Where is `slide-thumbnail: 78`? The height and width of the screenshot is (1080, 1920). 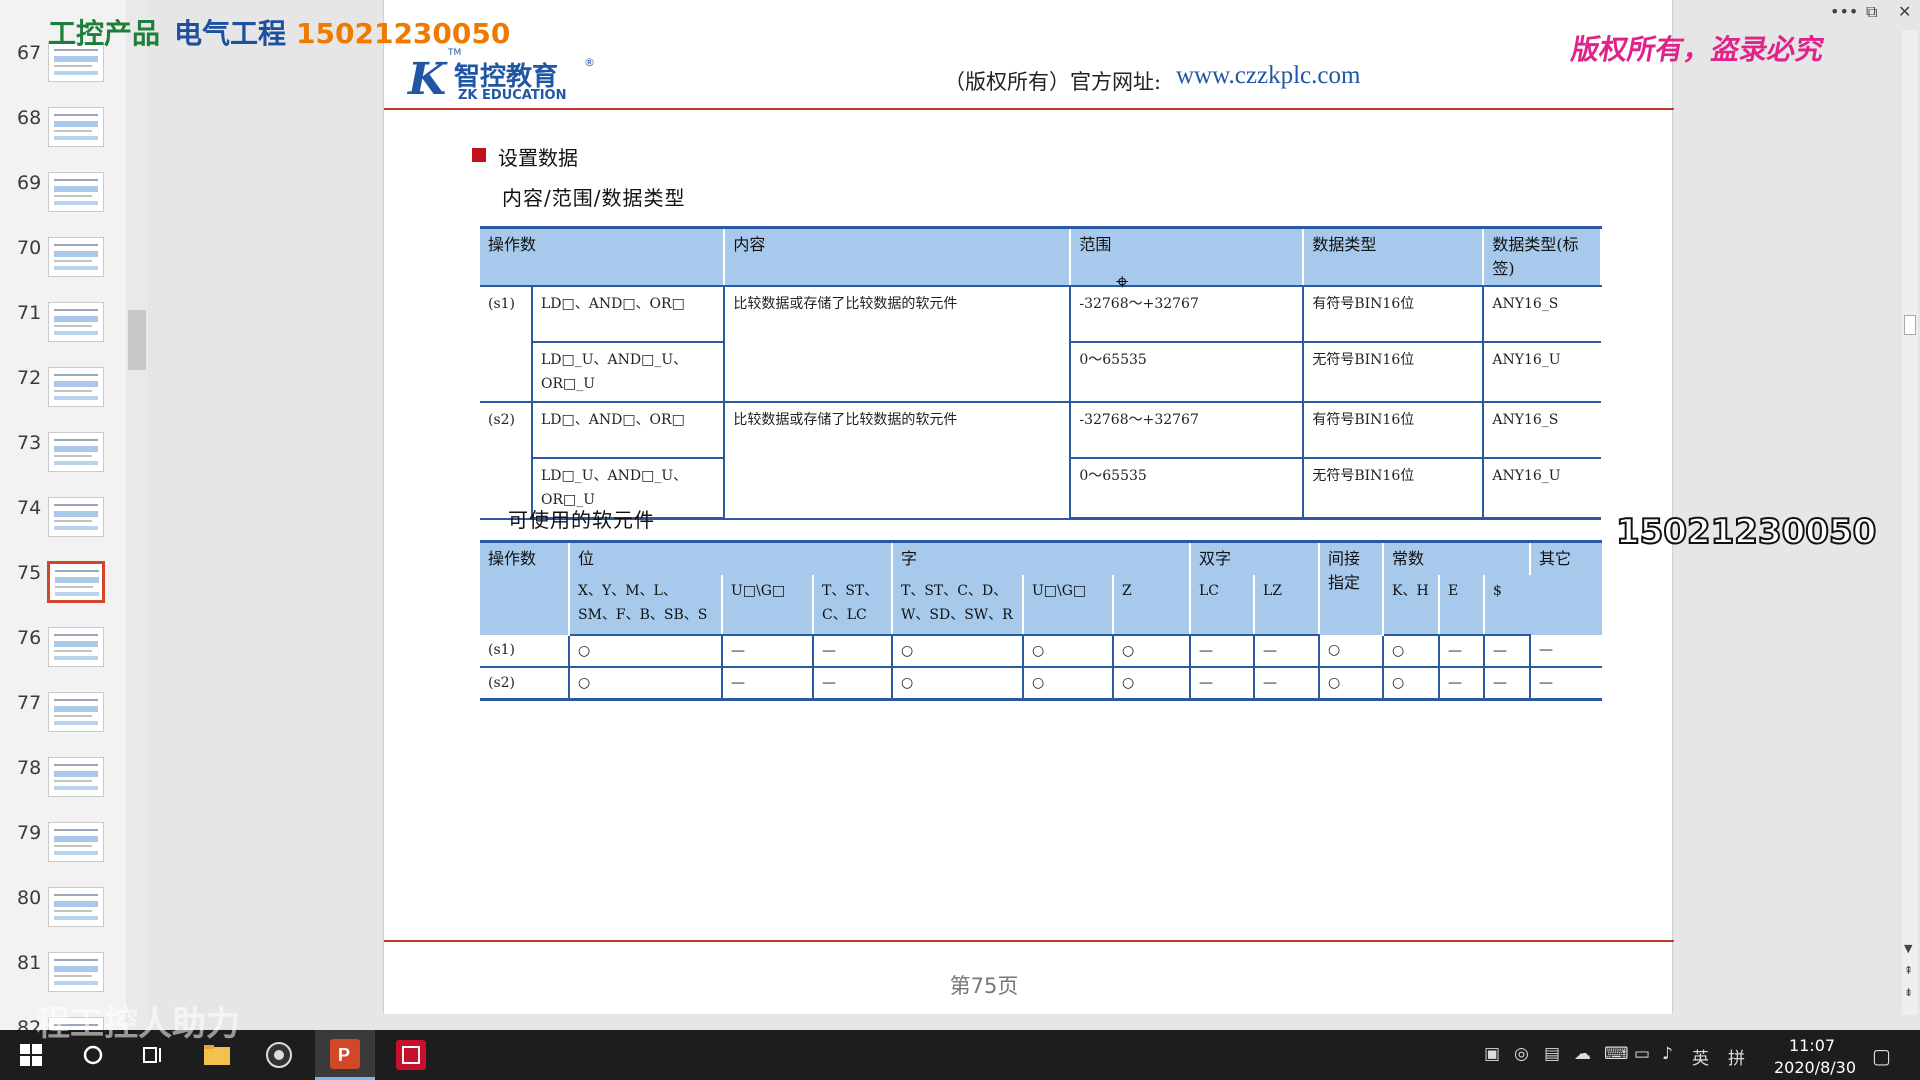
slide-thumbnail: 78 is located at coordinates (74, 787).